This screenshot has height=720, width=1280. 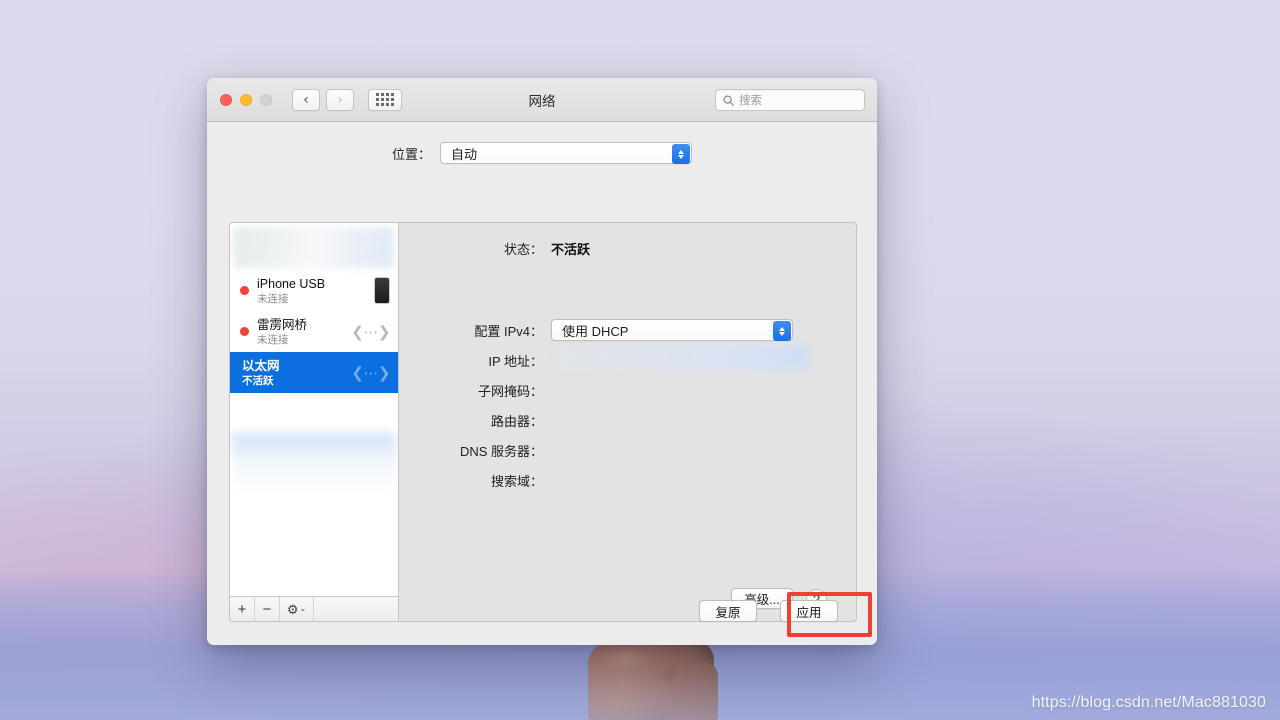 I want to click on location-selected-value: 自动, so click(x=464, y=154).